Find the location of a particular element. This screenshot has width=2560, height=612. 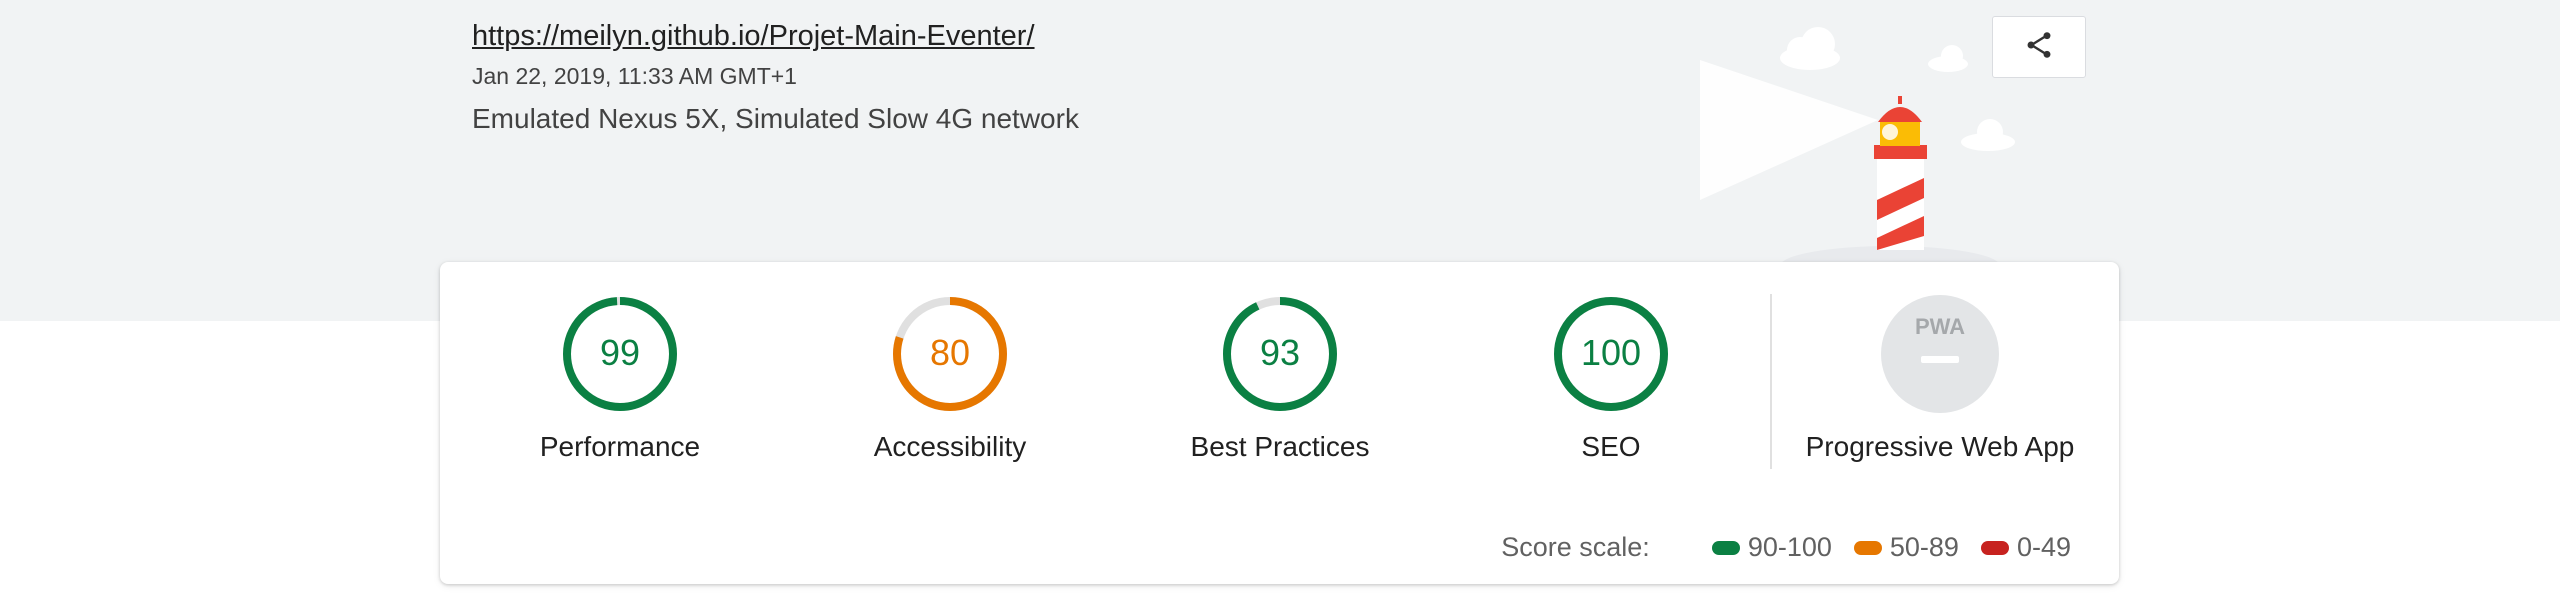

scale-item-pass: 90-100 is located at coordinates (1771, 547).